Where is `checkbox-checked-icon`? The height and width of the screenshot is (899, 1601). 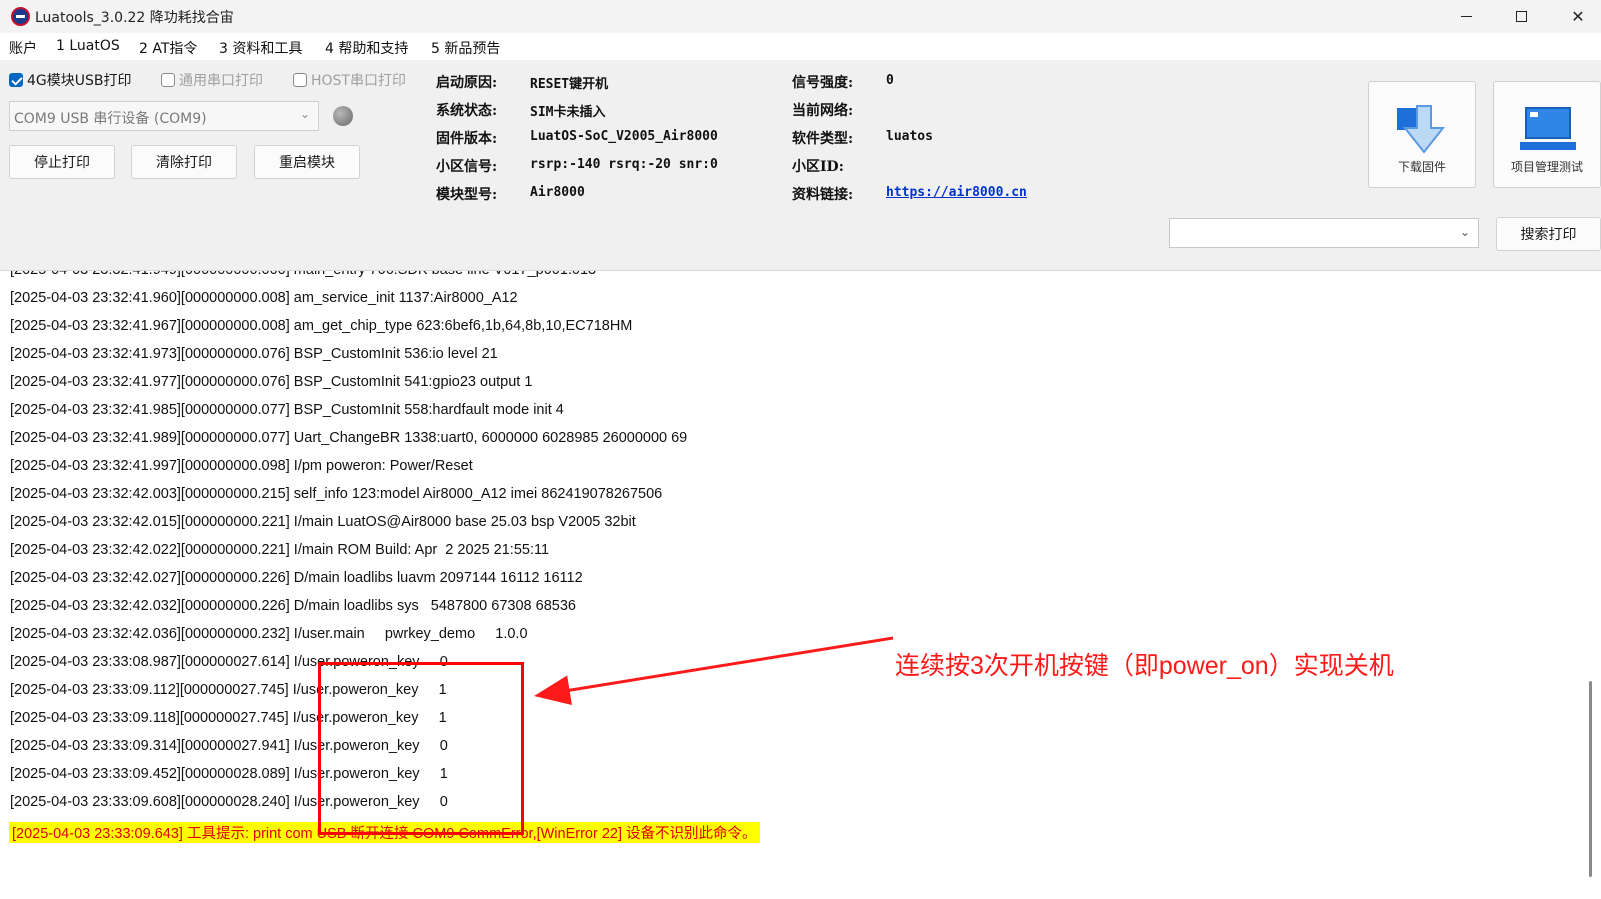
checkbox-checked-icon is located at coordinates (16, 80).